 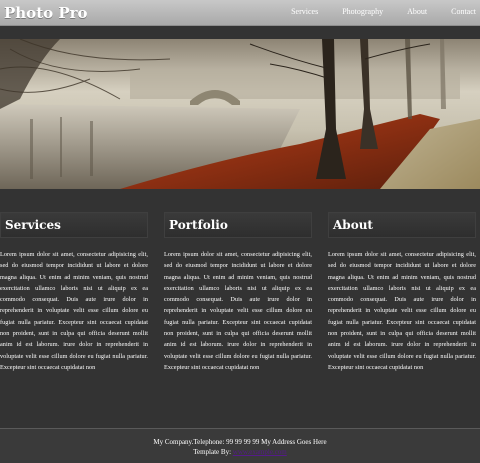 What do you see at coordinates (304, 11) in the screenshot?
I see `nav-services: Services` at bounding box center [304, 11].